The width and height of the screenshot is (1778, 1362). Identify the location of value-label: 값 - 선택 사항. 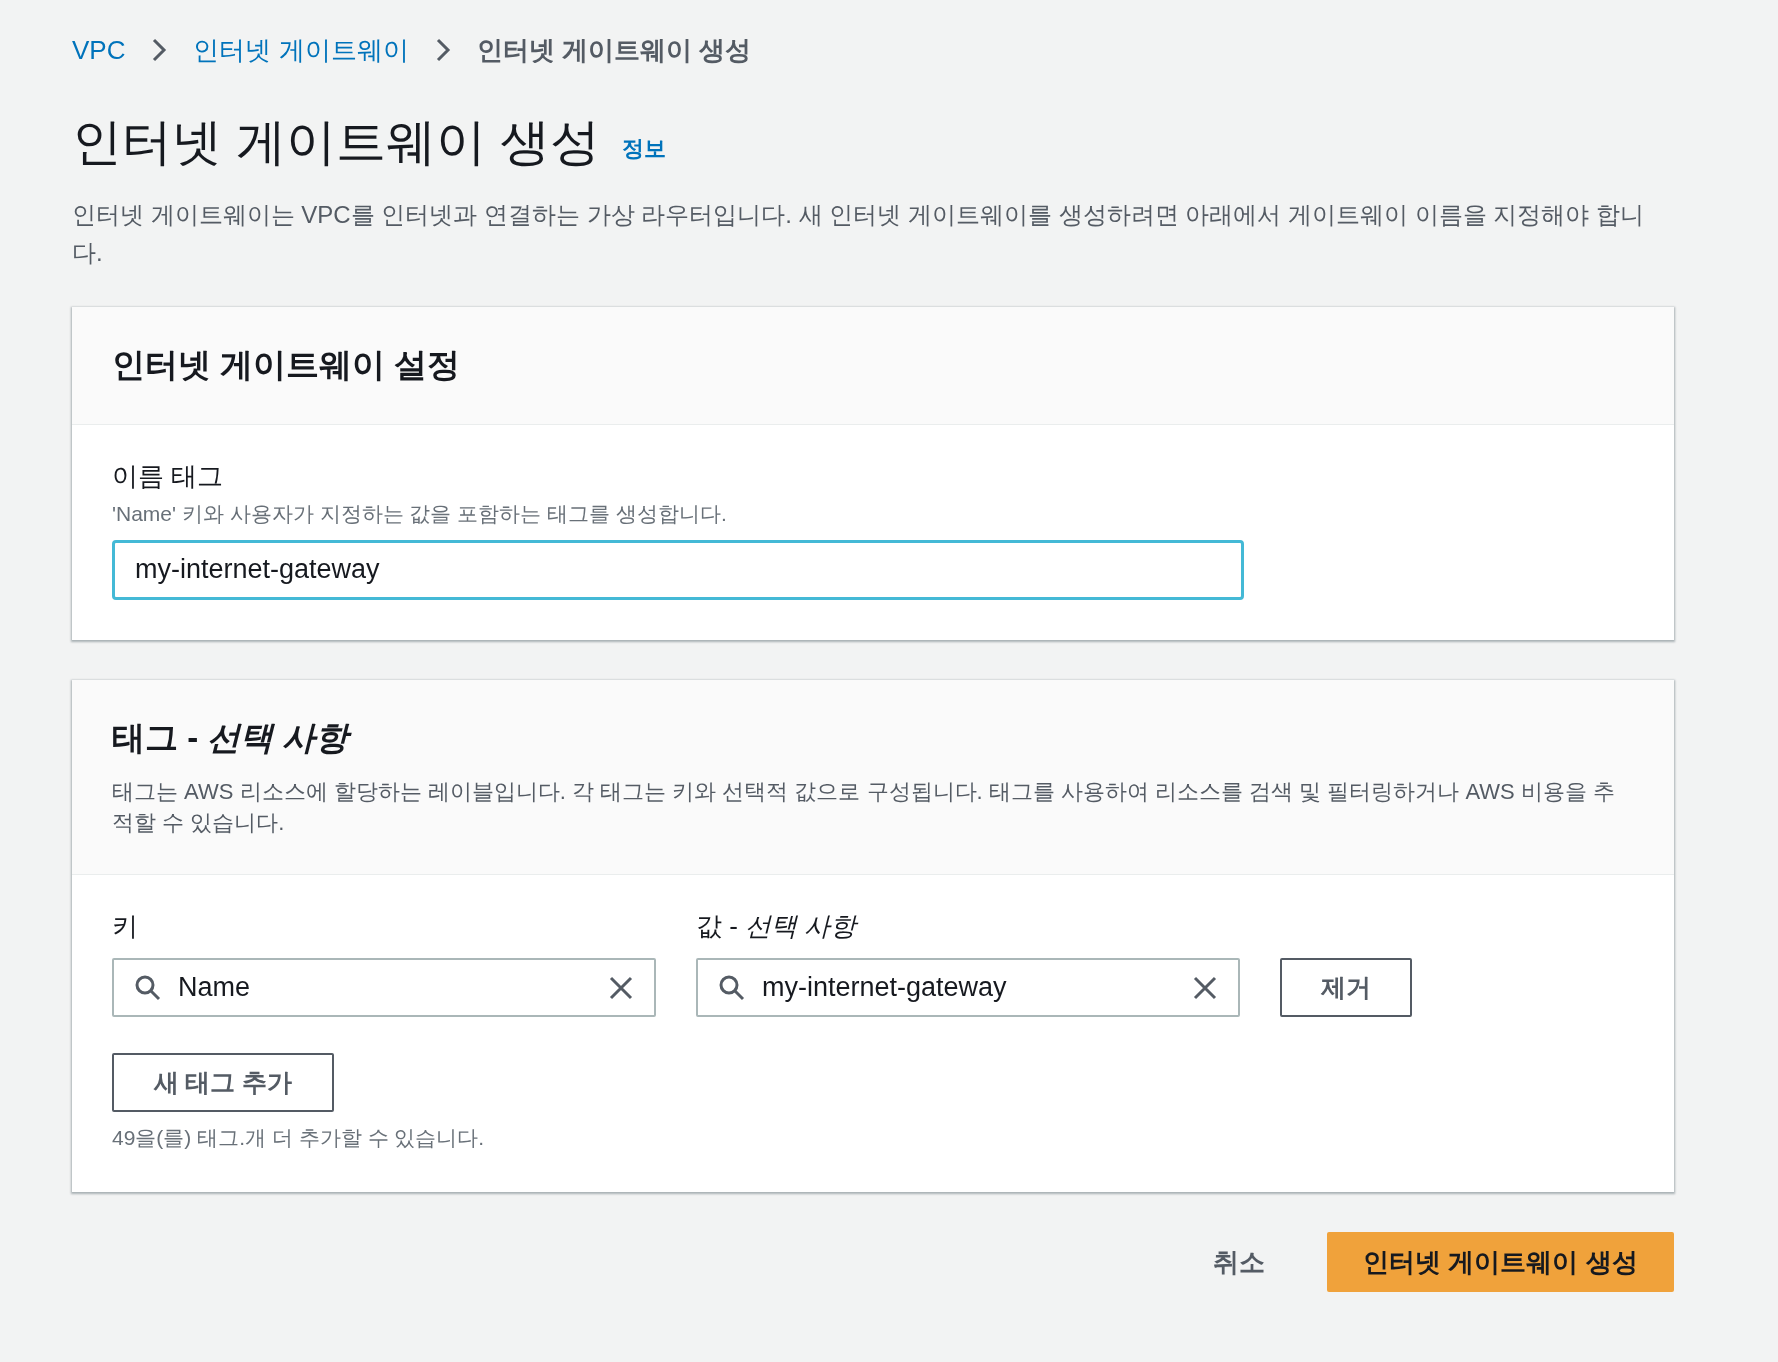
(778, 927).